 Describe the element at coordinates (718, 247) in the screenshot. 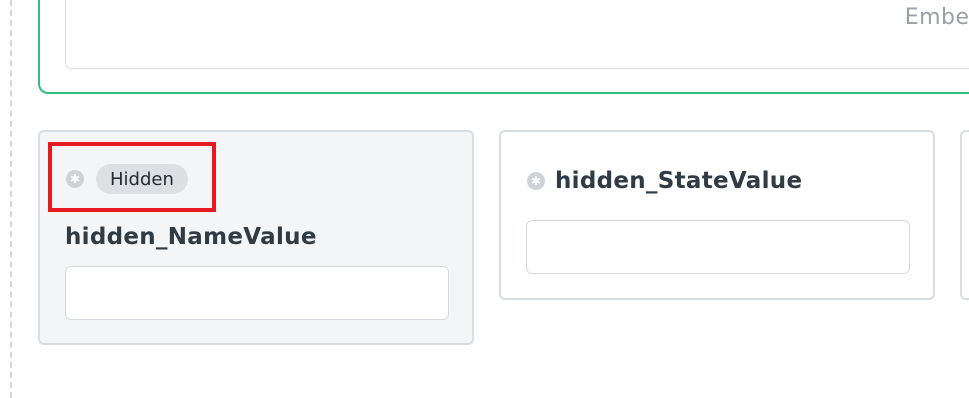

I see `hidden-state-input` at that location.